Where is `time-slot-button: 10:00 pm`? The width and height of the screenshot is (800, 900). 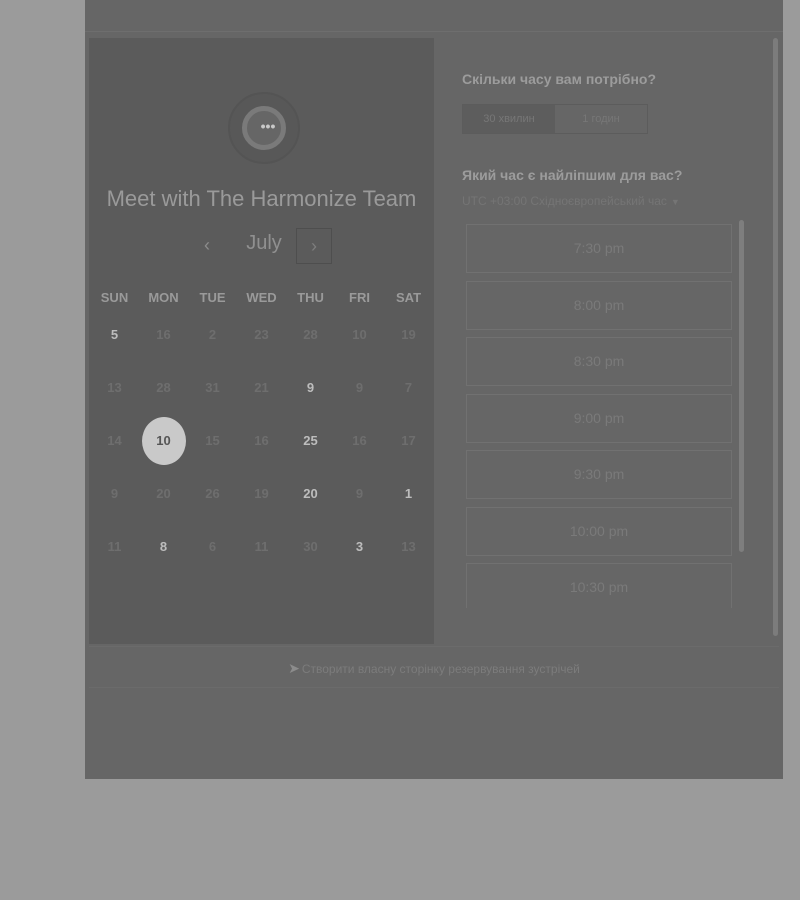 time-slot-button: 10:00 pm is located at coordinates (599, 531).